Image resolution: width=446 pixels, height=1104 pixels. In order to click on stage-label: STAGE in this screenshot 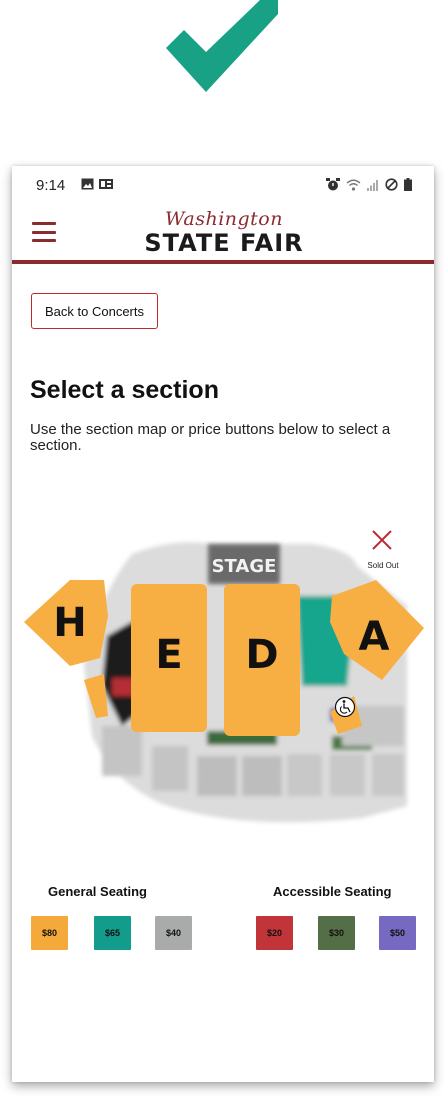, I will do `click(244, 566)`.